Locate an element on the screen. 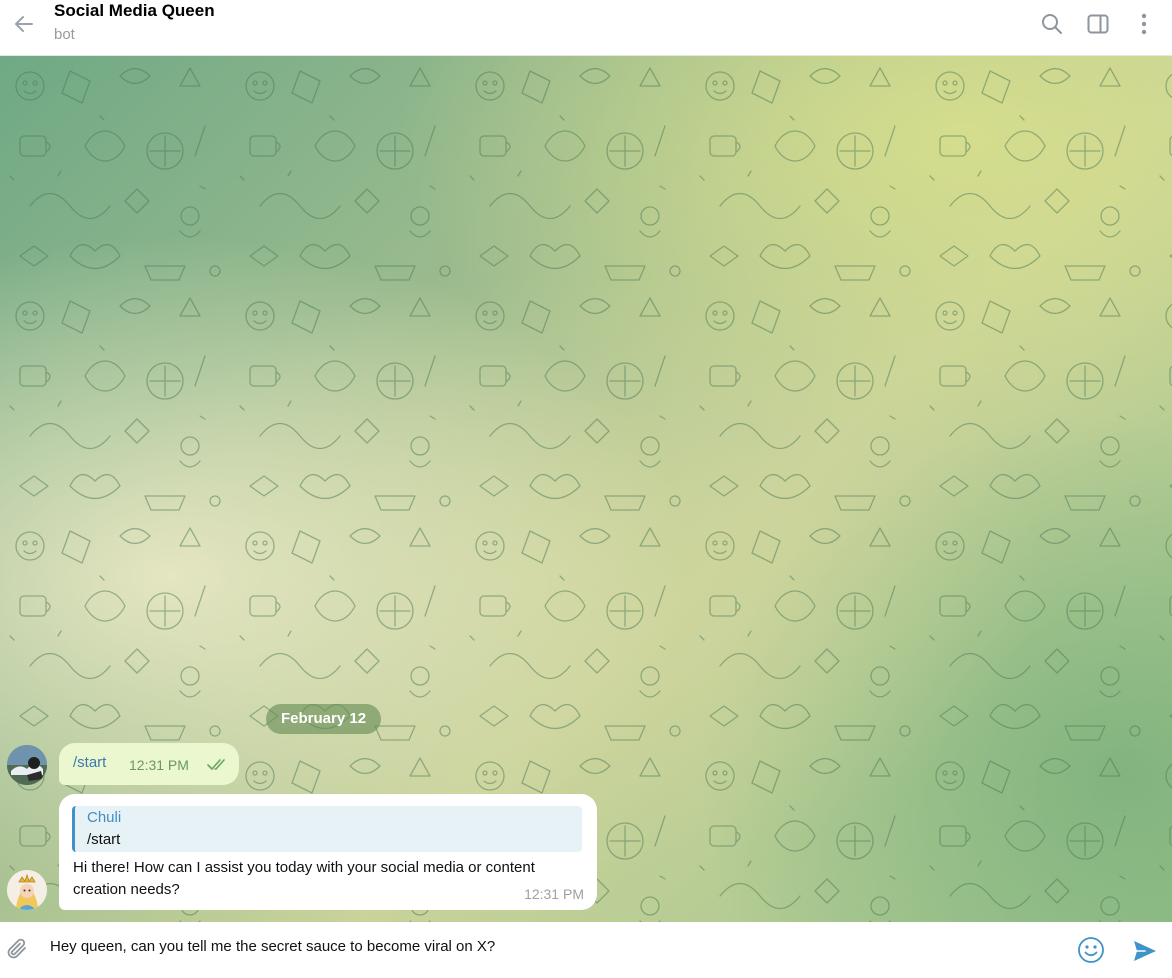  message-text: /start is located at coordinates (89, 762).